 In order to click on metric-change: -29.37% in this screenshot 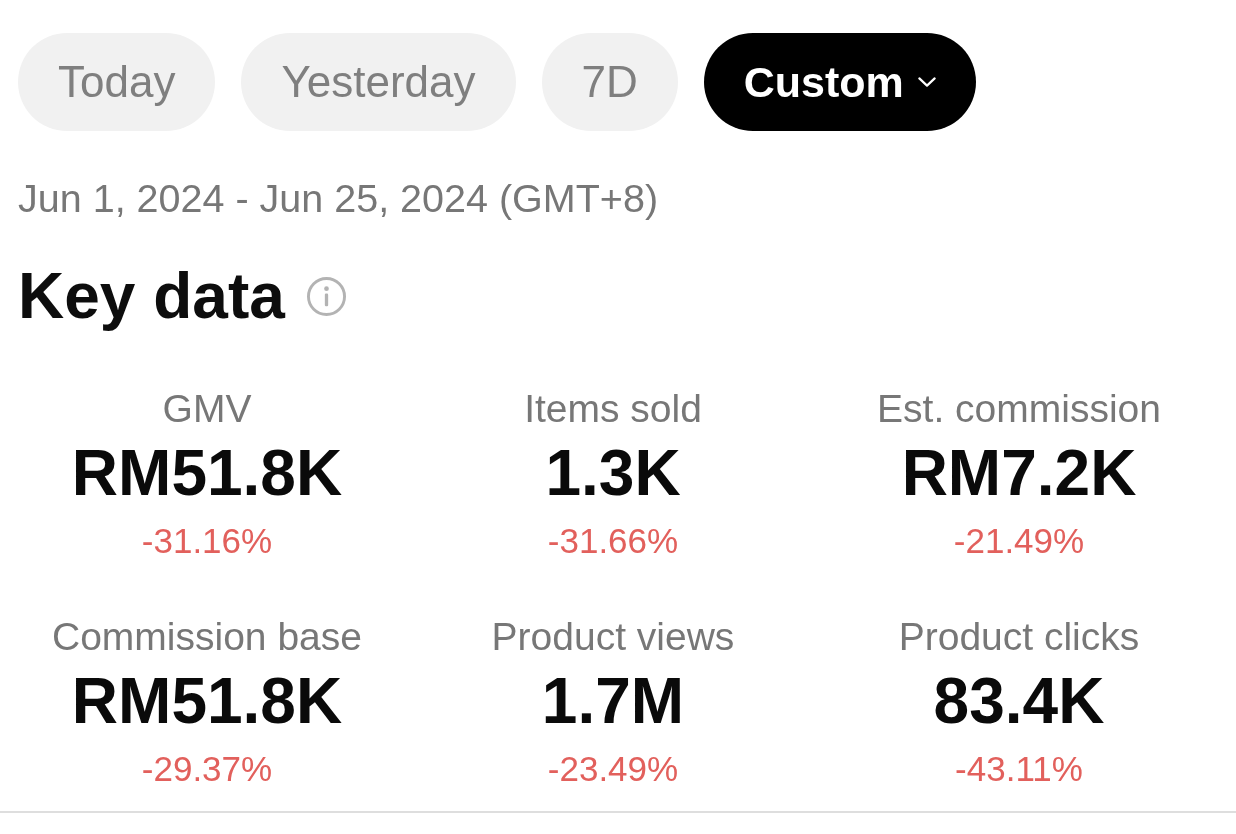, I will do `click(207, 769)`.